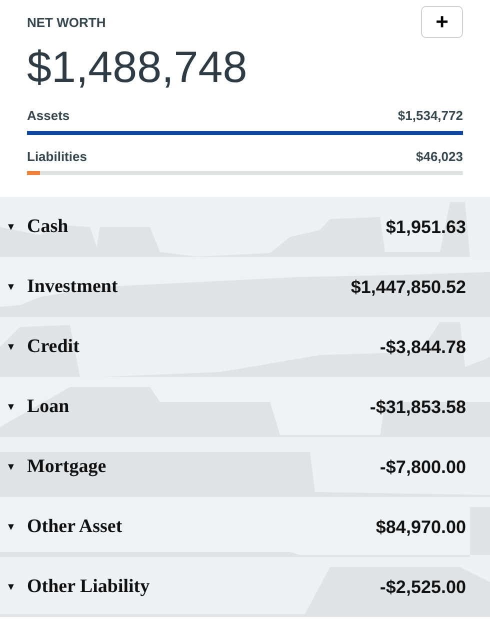 This screenshot has height=621, width=490. Describe the element at coordinates (421, 527) in the screenshot. I see `account-amount: $84,970.00` at that location.